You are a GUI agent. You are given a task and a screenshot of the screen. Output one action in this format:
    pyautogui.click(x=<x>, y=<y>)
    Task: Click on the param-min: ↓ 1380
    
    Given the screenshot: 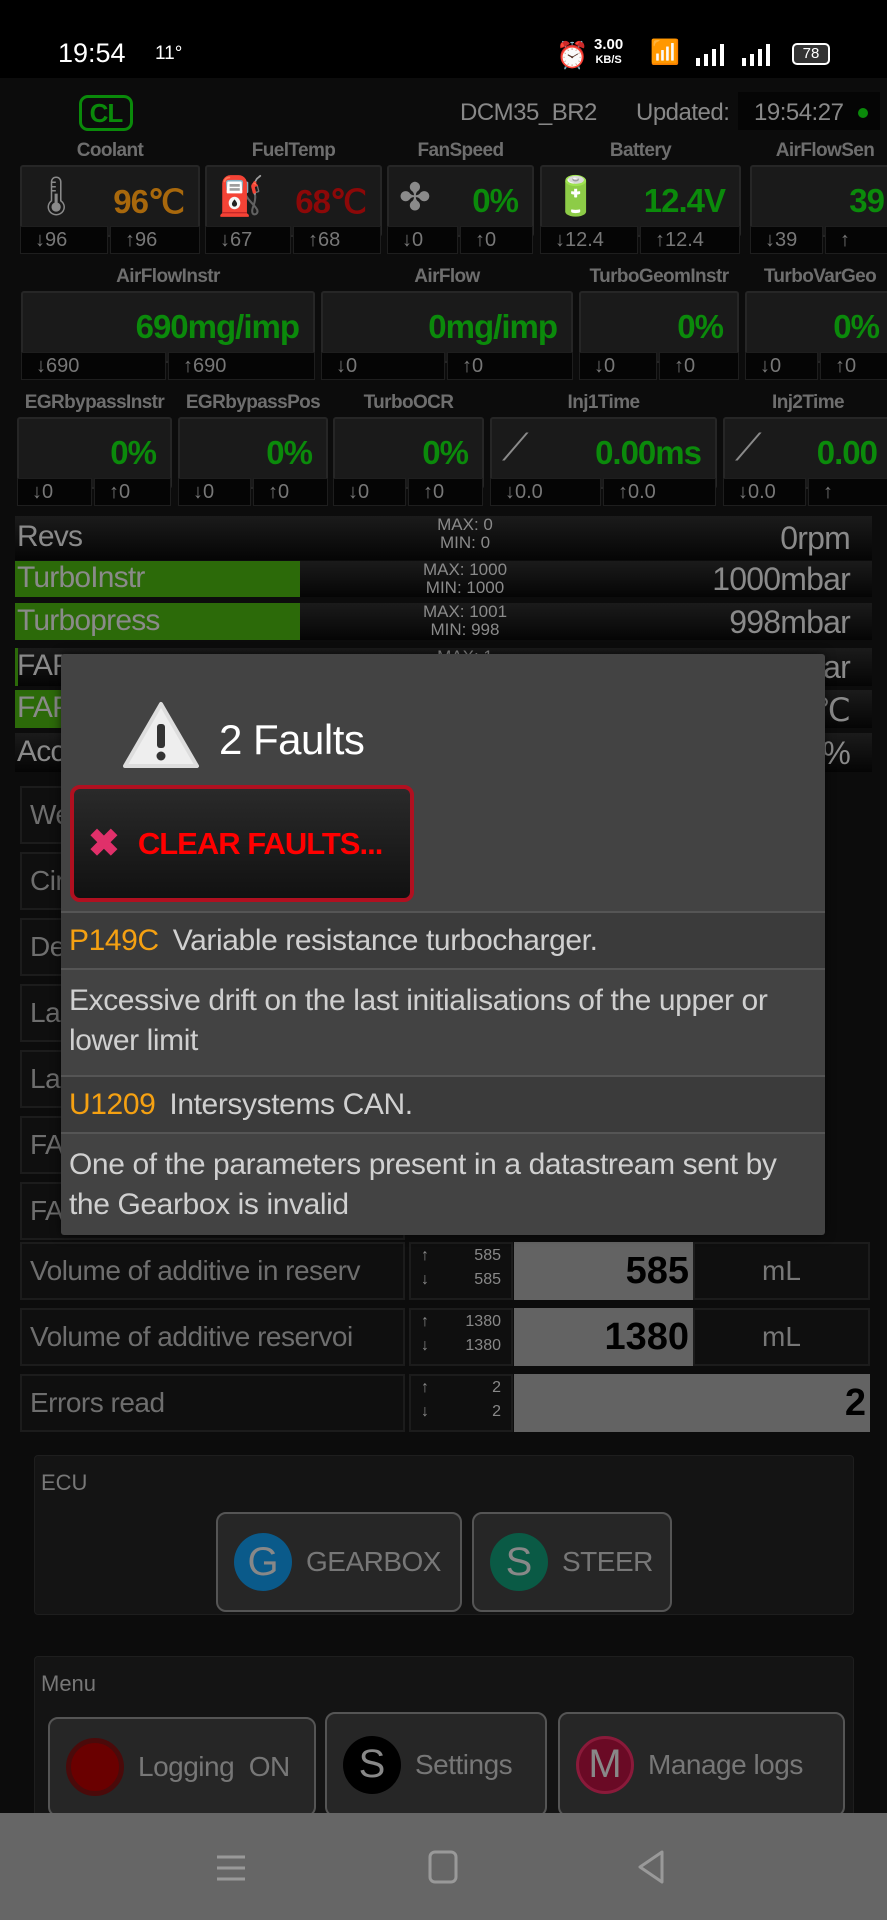 What is the action you would take?
    pyautogui.click(x=461, y=1346)
    